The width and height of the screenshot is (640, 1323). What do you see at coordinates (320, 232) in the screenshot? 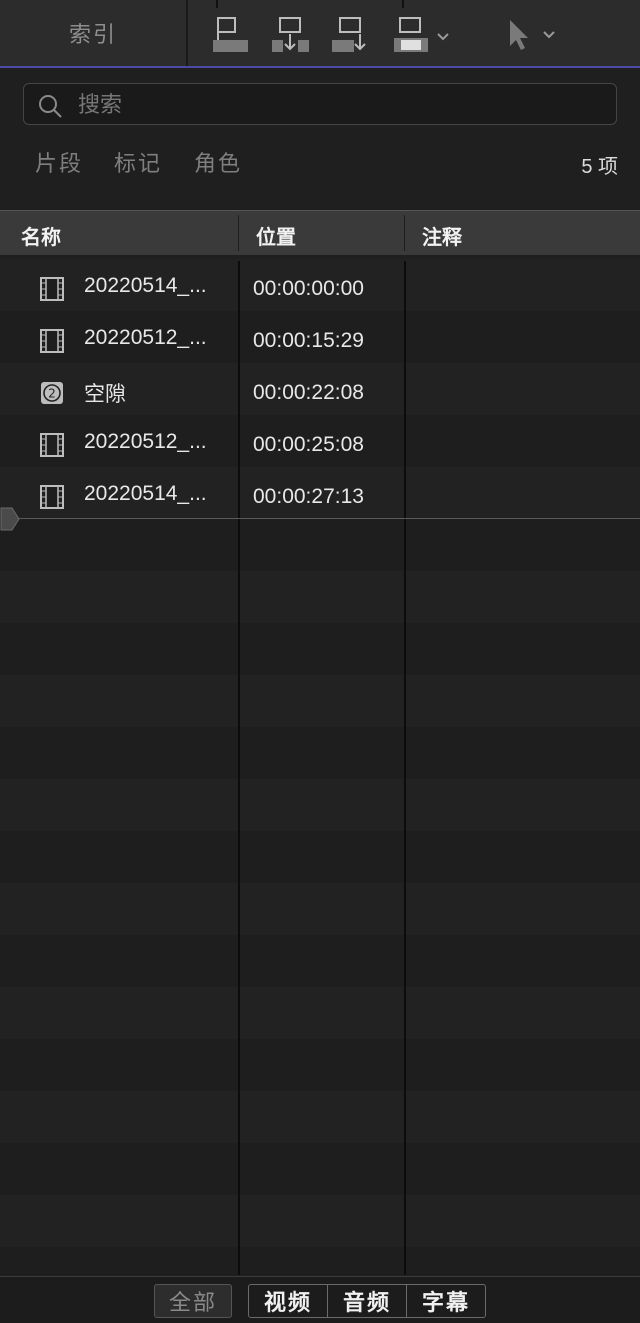
I see `table-header: 名称 位置 注释` at bounding box center [320, 232].